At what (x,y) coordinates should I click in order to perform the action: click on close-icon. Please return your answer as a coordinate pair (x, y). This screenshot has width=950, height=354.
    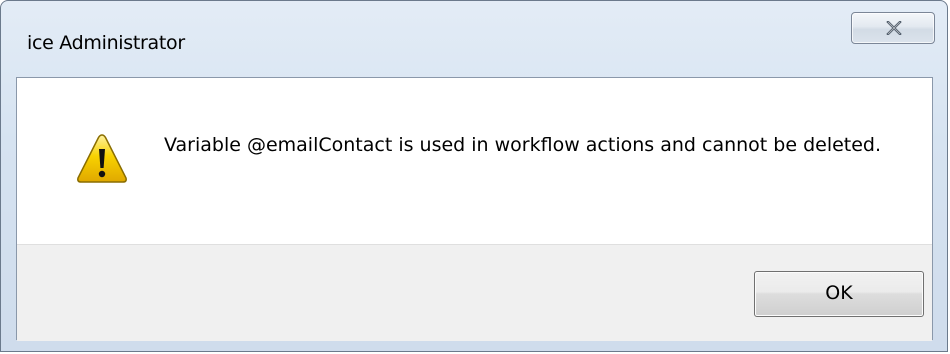
    Looking at the image, I should click on (894, 28).